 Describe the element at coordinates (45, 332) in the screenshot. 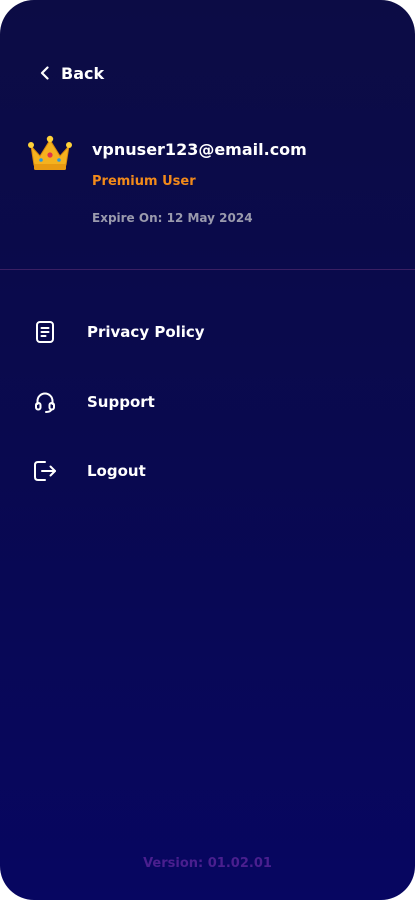

I see `document-icon` at that location.